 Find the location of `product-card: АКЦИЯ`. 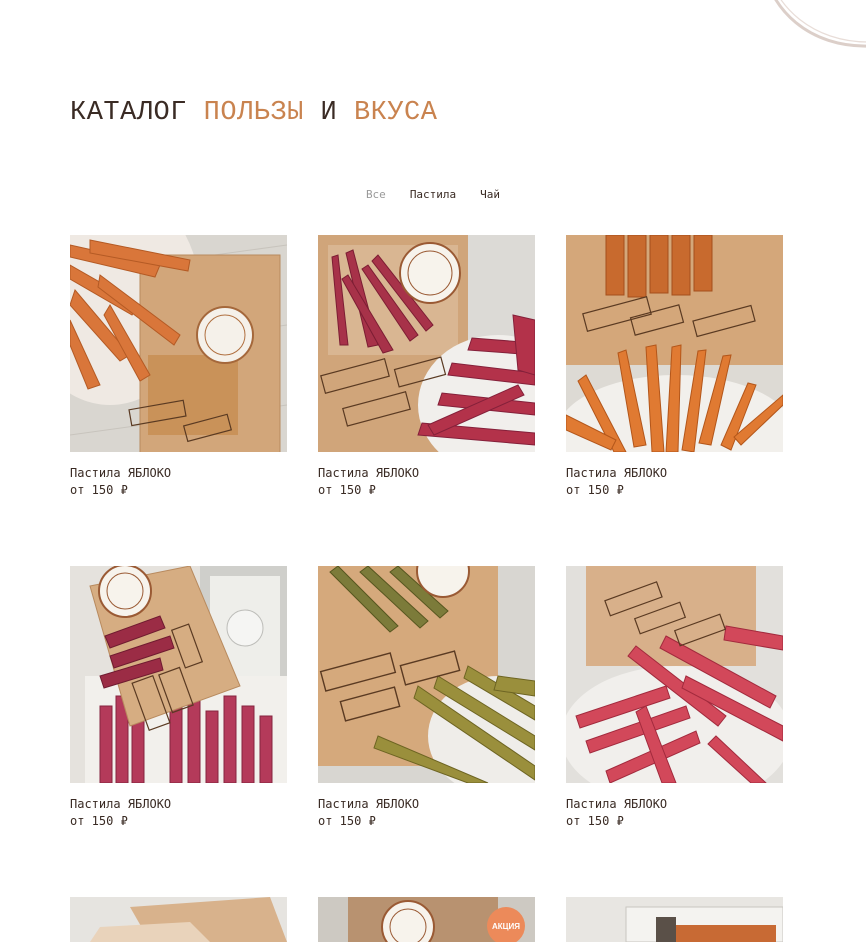

product-card: АКЦИЯ is located at coordinates (426, 919).